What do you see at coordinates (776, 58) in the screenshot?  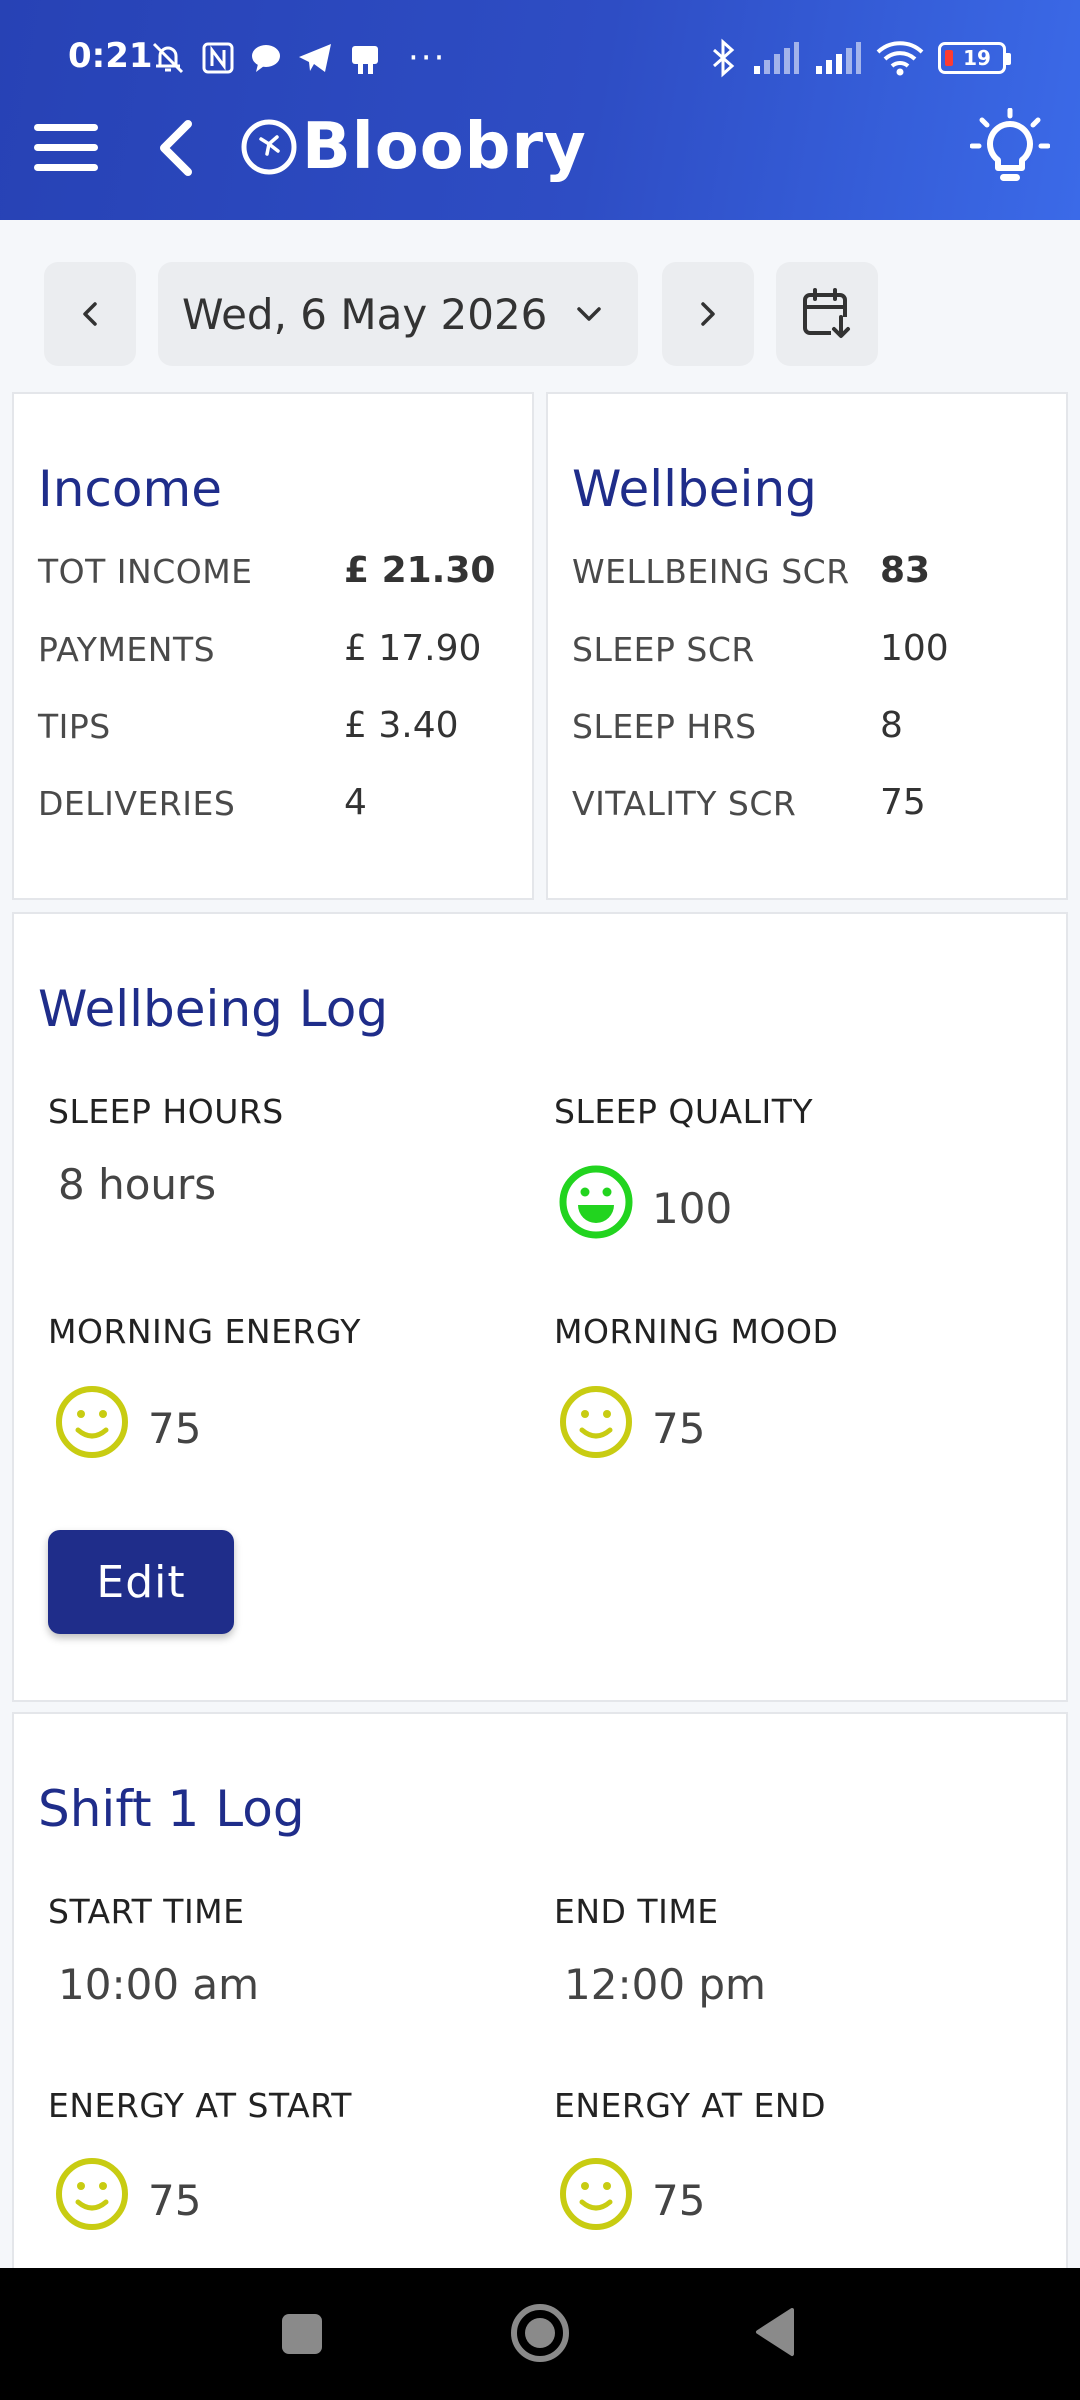 I see `signal-icon` at bounding box center [776, 58].